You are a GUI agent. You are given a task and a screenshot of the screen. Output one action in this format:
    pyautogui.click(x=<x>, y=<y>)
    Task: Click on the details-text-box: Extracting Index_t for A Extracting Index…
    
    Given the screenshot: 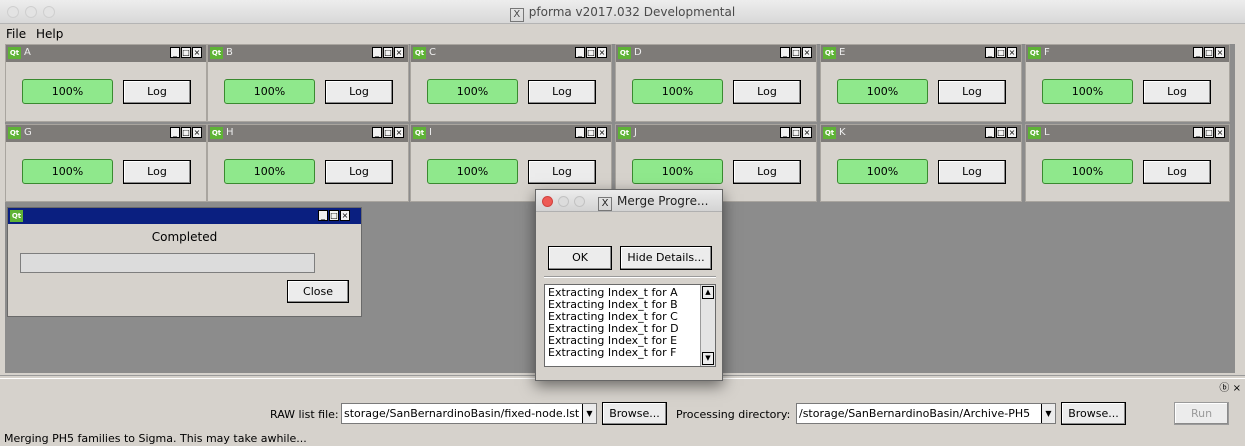 What is the action you would take?
    pyautogui.click(x=630, y=325)
    